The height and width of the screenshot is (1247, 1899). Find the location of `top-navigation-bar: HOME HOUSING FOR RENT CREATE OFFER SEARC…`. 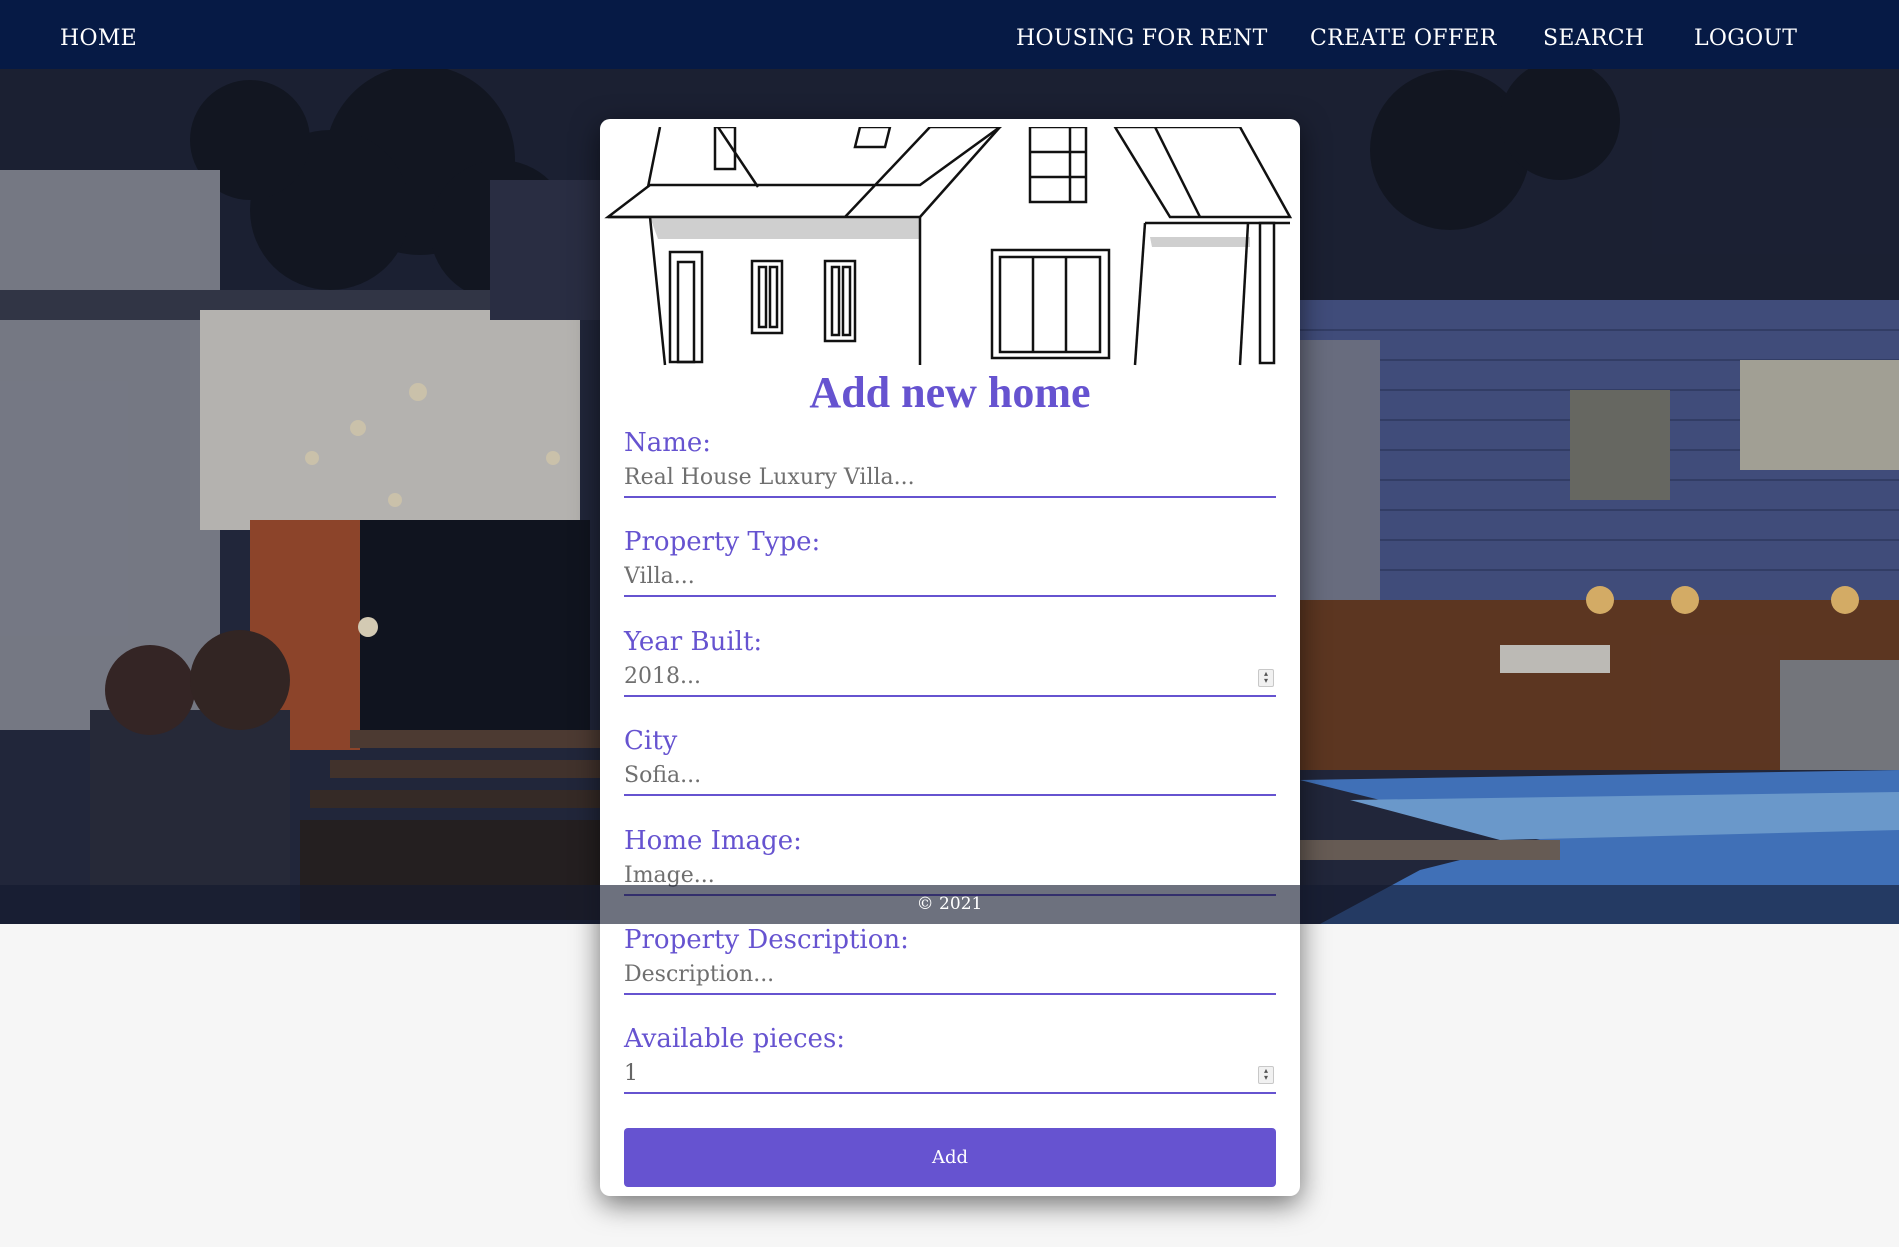

top-navigation-bar: HOME HOUSING FOR RENT CREATE OFFER SEARC… is located at coordinates (949, 34).